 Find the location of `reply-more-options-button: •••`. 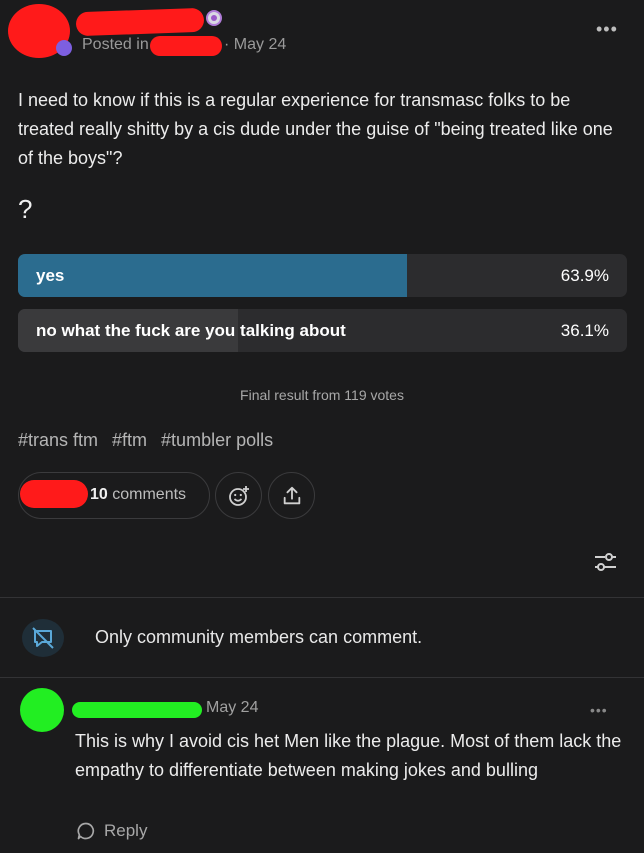

reply-more-options-button: ••• is located at coordinates (599, 710).